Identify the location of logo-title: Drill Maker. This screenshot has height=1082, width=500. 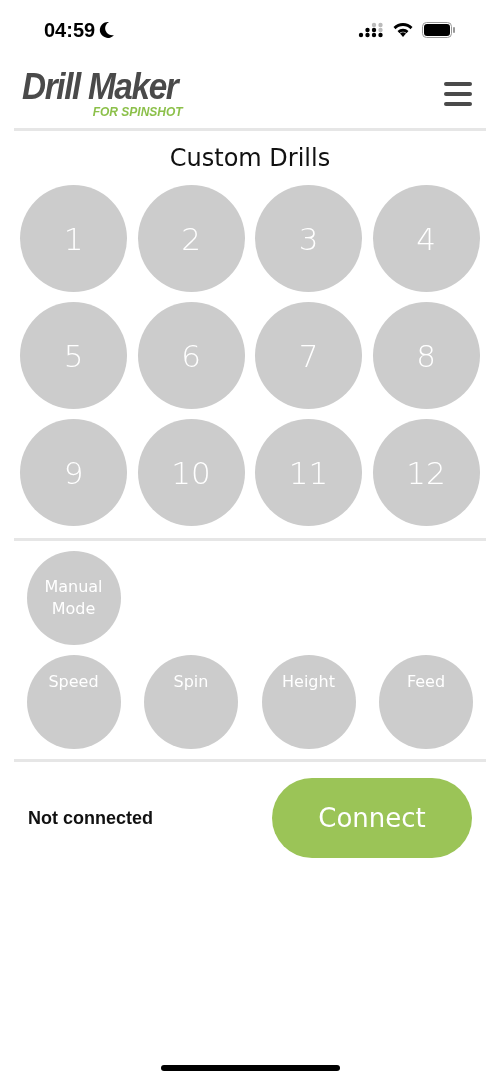
(100, 87).